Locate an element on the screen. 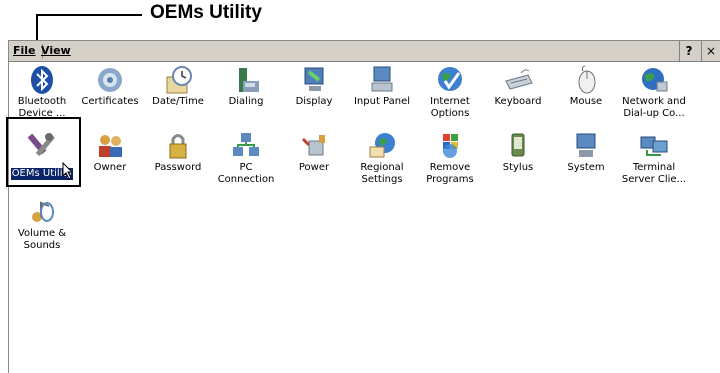 This screenshot has height=373, width=720. item-owner: Owner is located at coordinates (110, 162).